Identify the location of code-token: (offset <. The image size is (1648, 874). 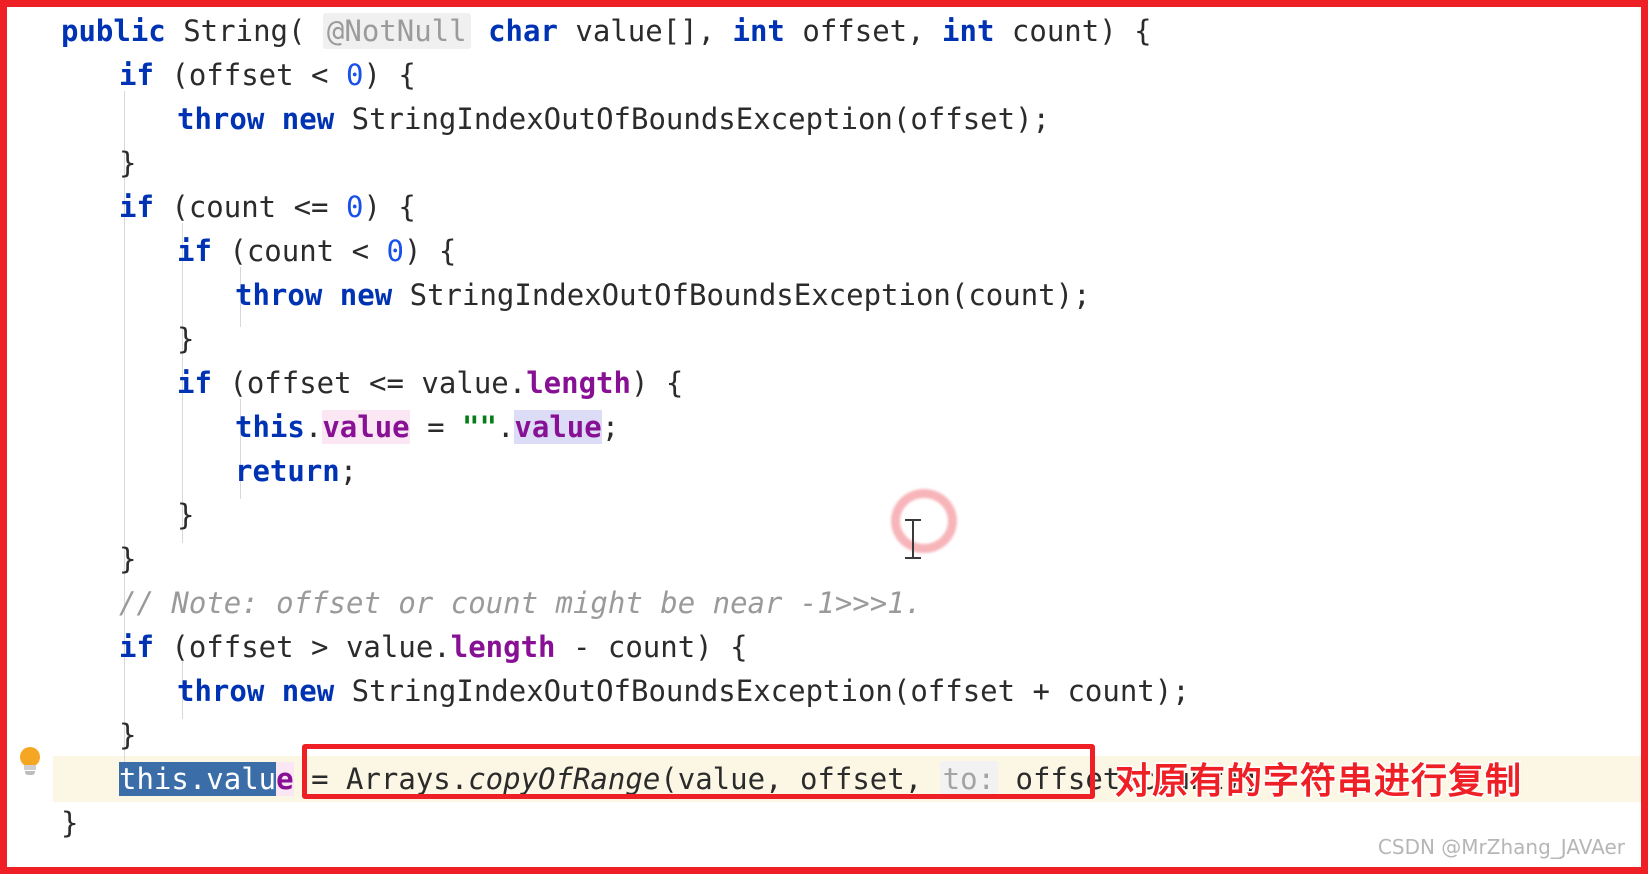
(249, 75).